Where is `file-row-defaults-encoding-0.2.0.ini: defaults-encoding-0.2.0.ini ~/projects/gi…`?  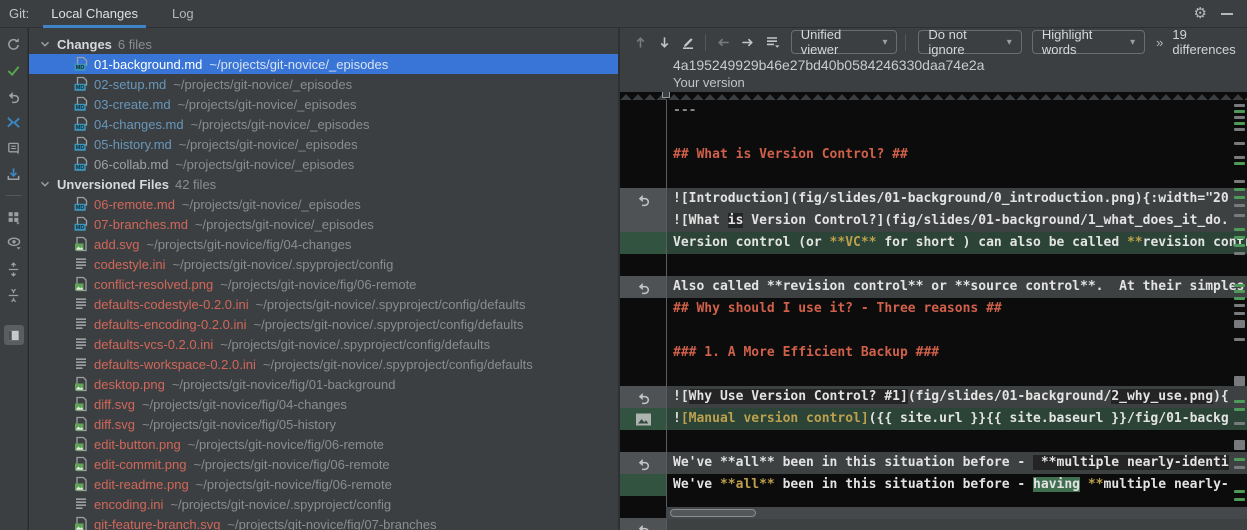
file-row-defaults-encoding-0.2.0.ini: defaults-encoding-0.2.0.ini ~/projects/gi… is located at coordinates (324, 324).